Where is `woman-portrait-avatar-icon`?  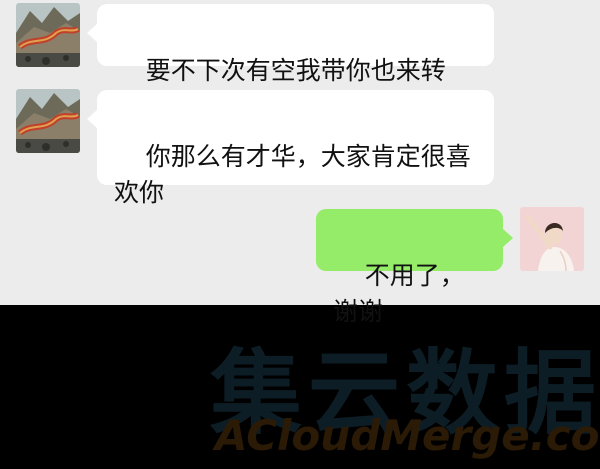
woman-portrait-avatar-icon is located at coordinates (552, 239).